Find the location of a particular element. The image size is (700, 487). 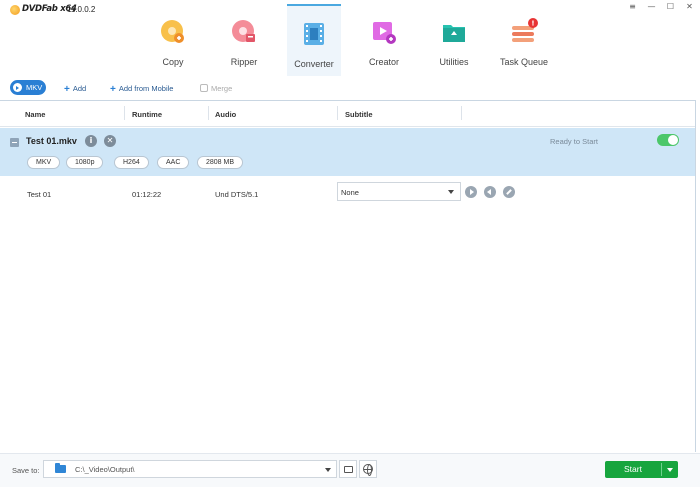

film-converter-icon is located at coordinates (314, 34).